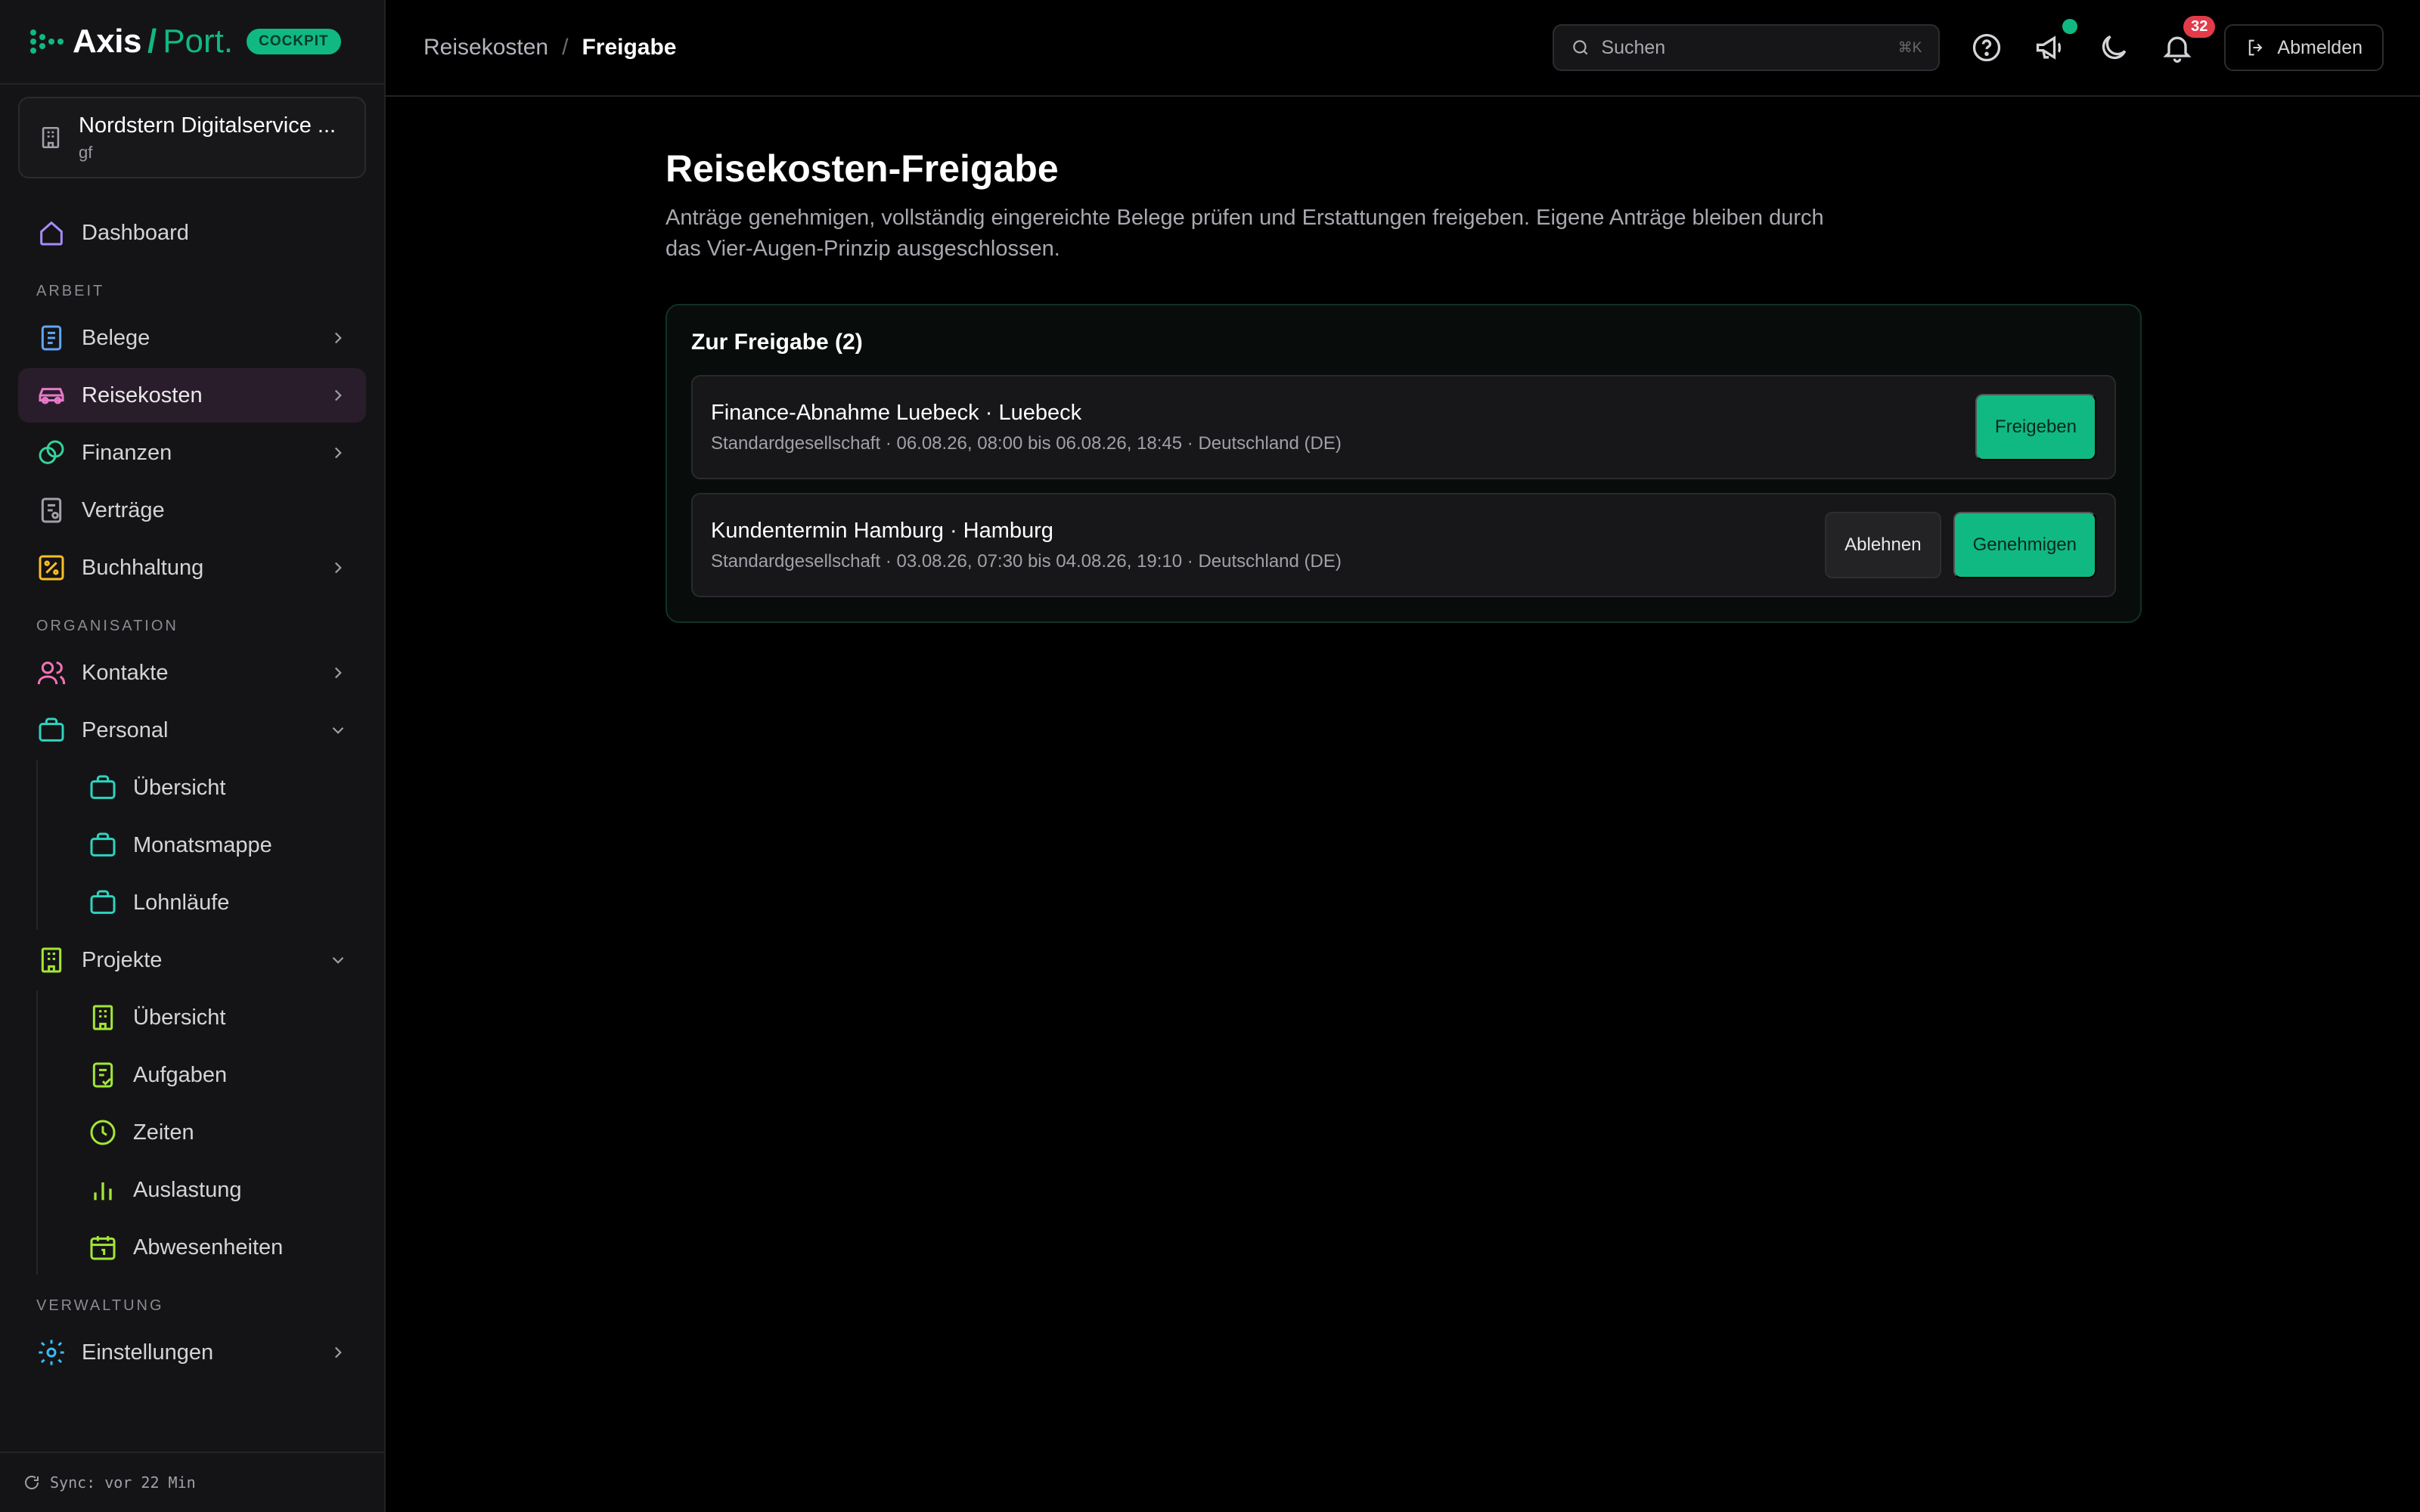 The image size is (2420, 1512). I want to click on sidebar-item-label: Reisekosten, so click(142, 395).